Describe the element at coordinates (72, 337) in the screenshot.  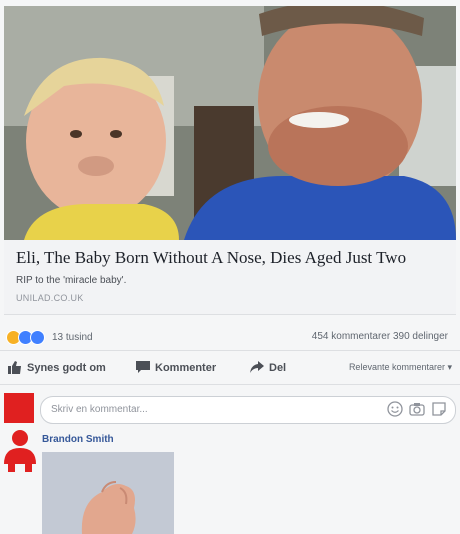
I see `reaction-count: 13 tusind` at that location.